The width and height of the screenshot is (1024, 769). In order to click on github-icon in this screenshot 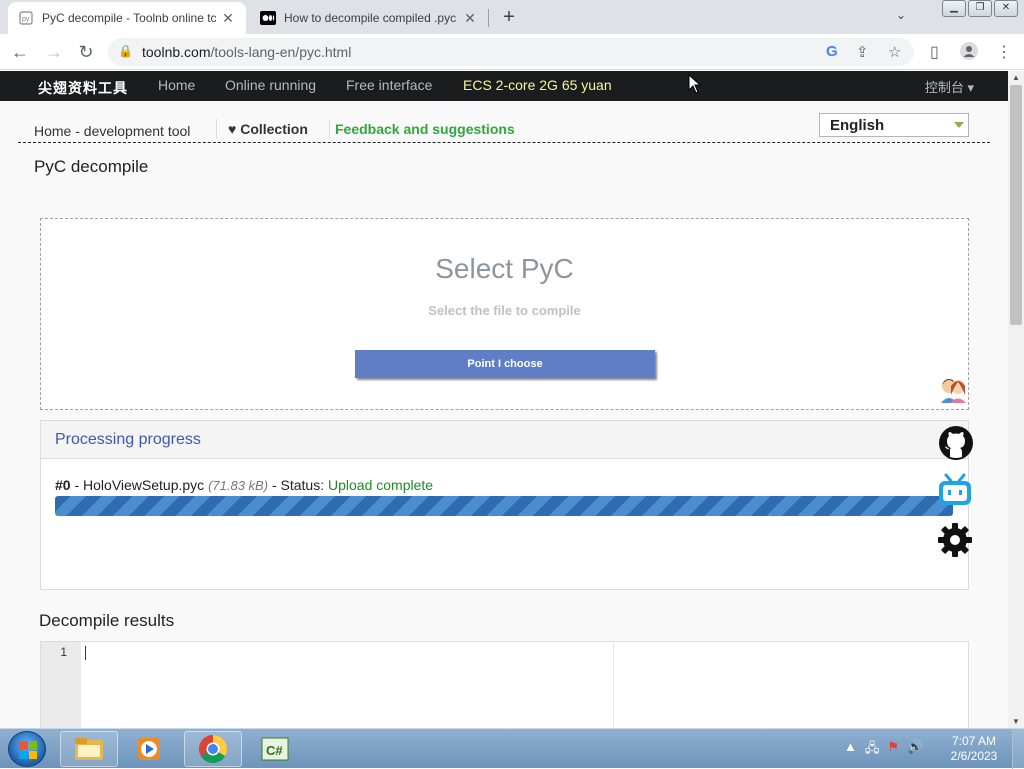, I will do `click(956, 443)`.